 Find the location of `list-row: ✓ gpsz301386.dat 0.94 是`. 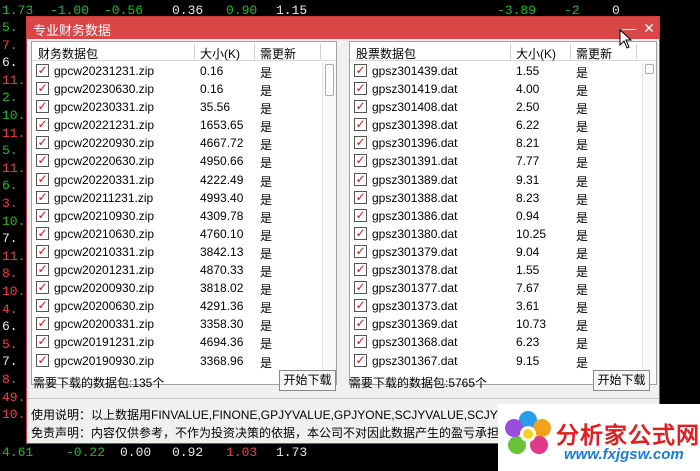

list-row: ✓ gpsz301386.dat 0.94 是 is located at coordinates (496, 216).